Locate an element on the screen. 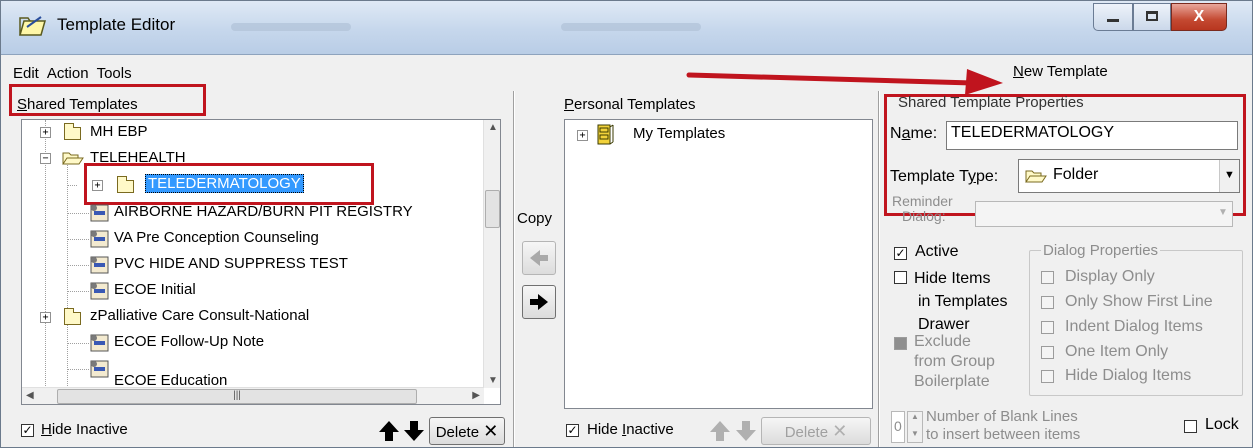 This screenshot has height=448, width=1253. shared-tree-vertical-scrollbar: ▲ ▼ is located at coordinates (491, 254).